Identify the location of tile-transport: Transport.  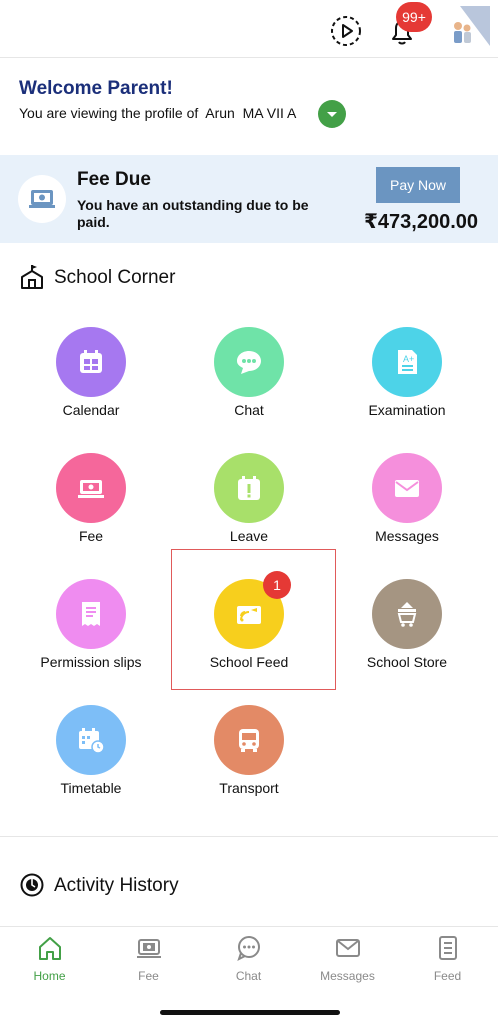
(249, 760).